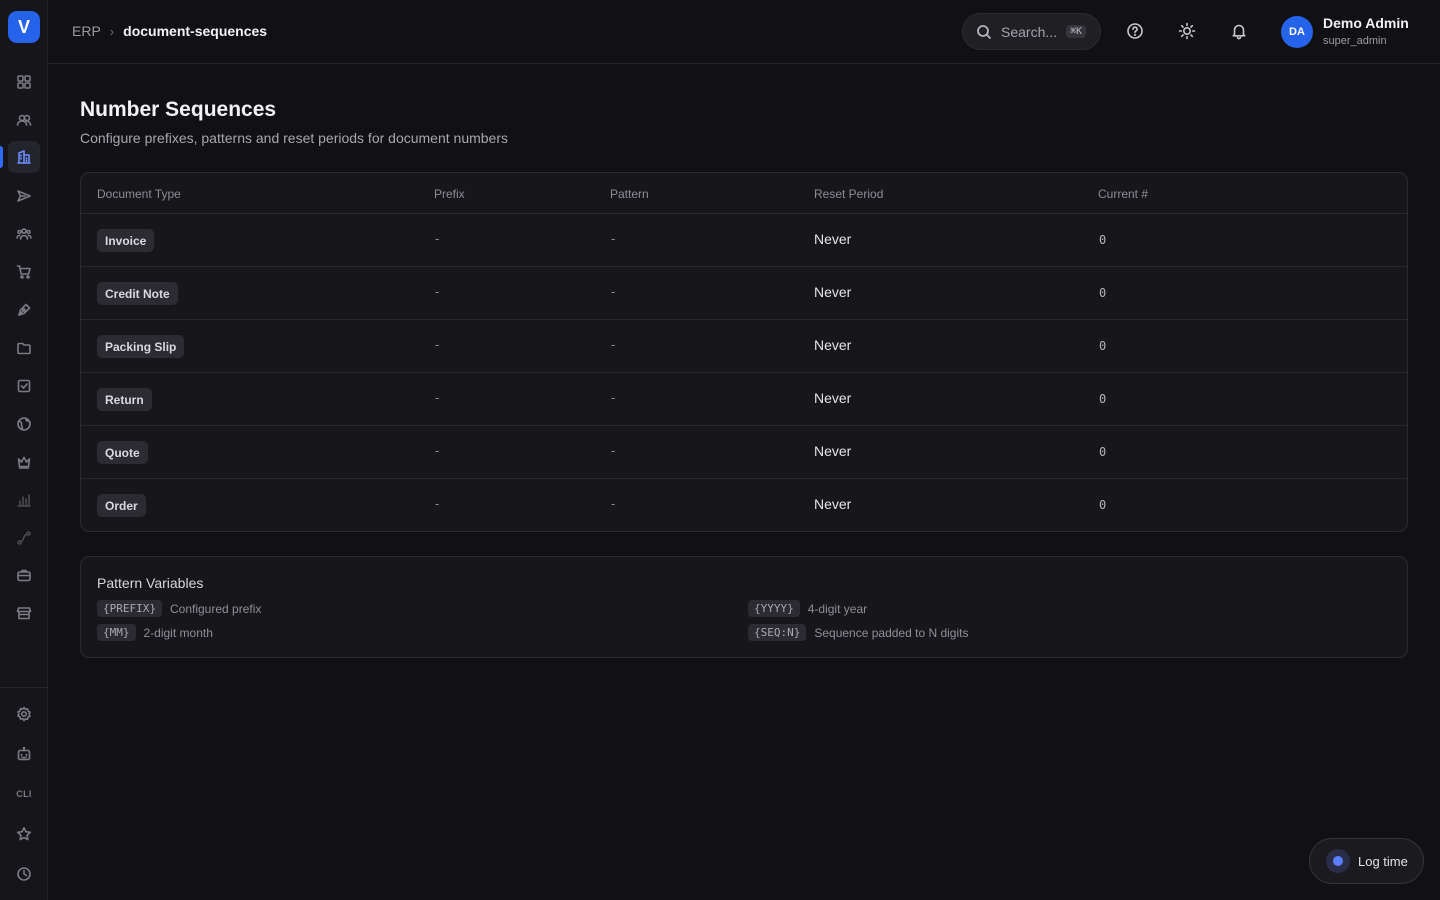  What do you see at coordinates (24, 234) in the screenshot?
I see `team-icon` at bounding box center [24, 234].